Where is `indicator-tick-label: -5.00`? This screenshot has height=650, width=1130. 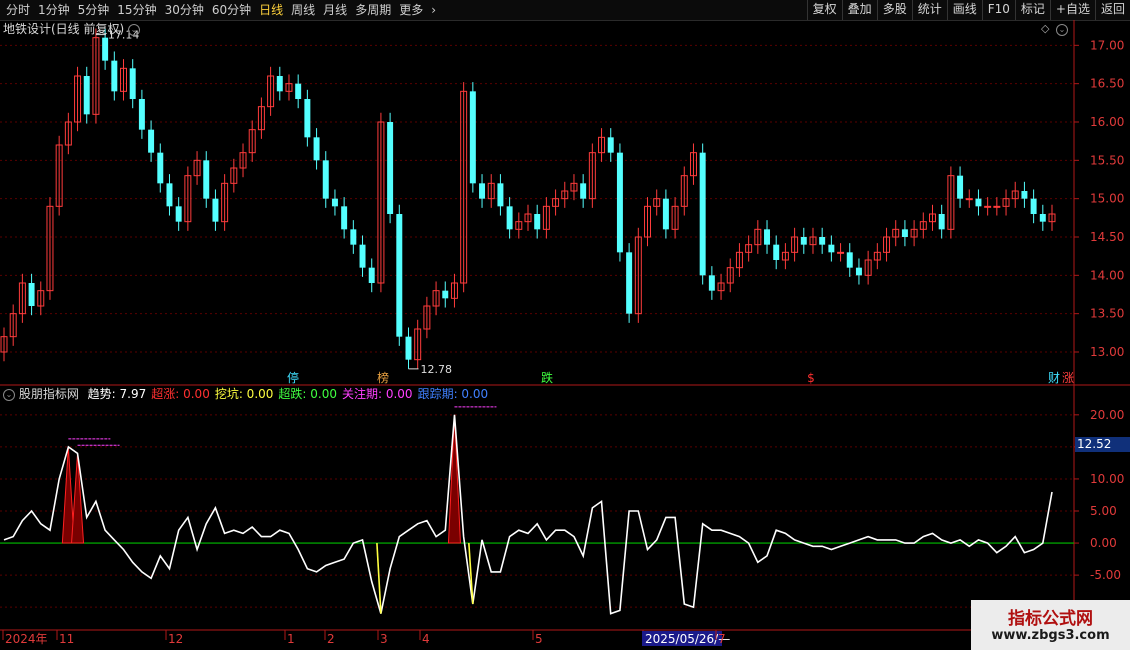
indicator-tick-label: -5.00 is located at coordinates (1105, 575).